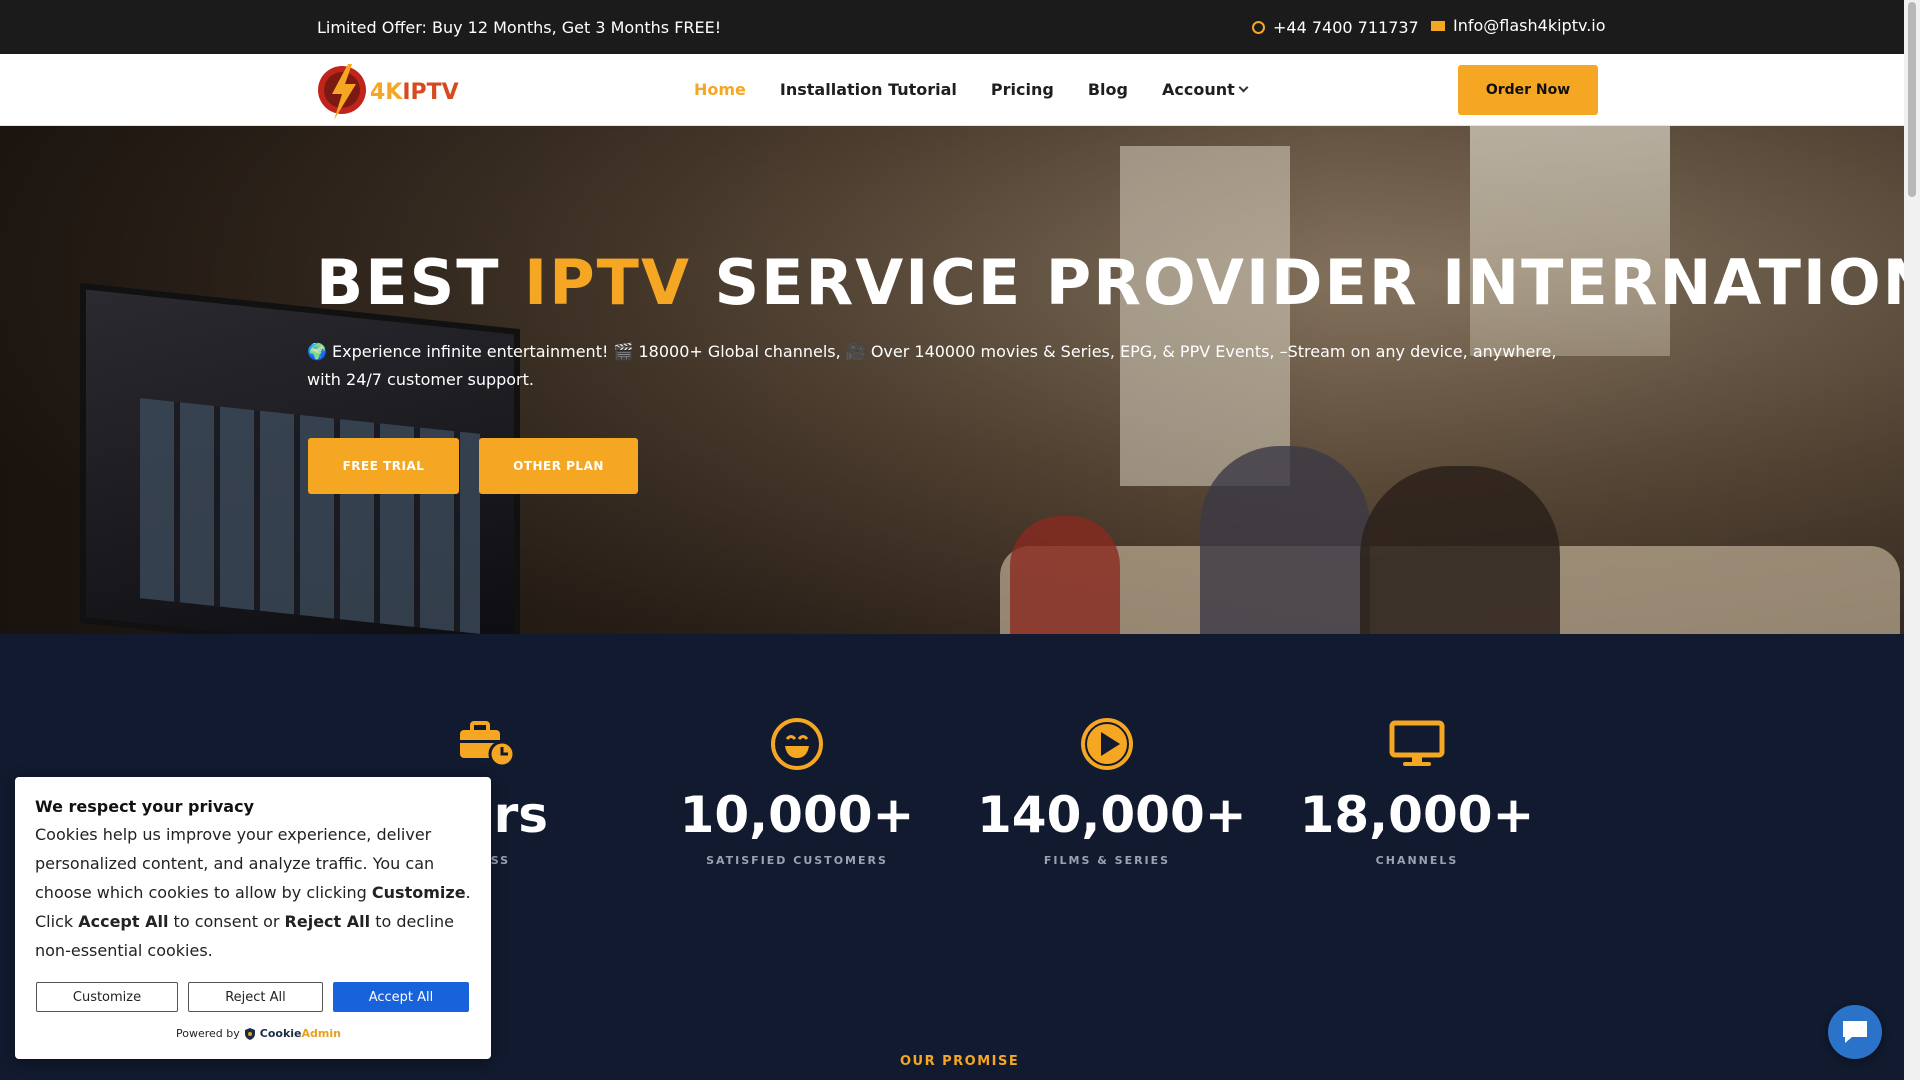 The image size is (1920, 1080). Describe the element at coordinates (1112, 815) in the screenshot. I see `stat-films-number: 140,000+` at that location.